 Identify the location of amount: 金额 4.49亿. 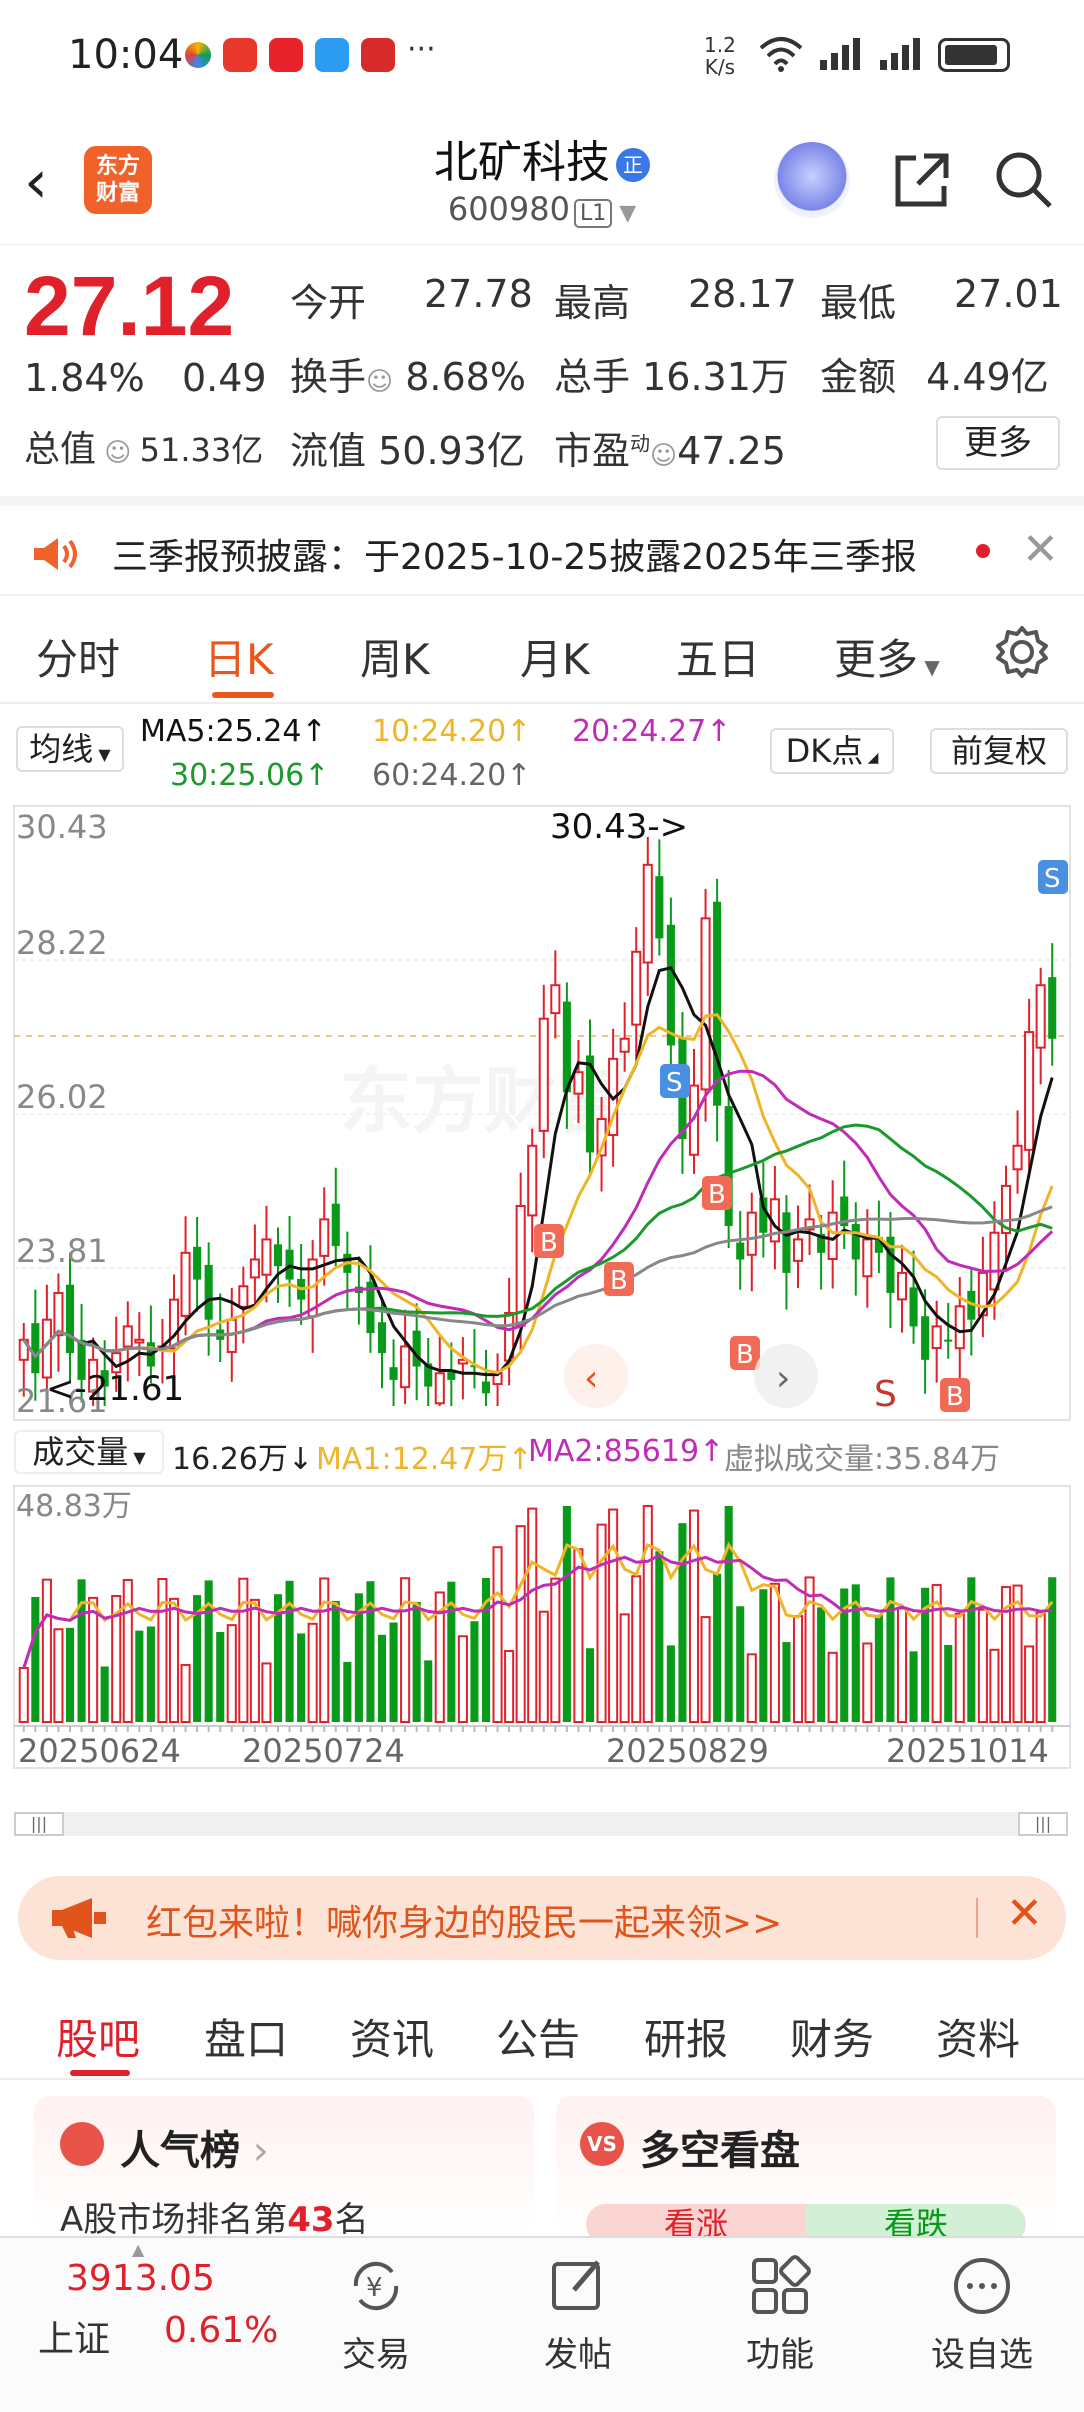
(934, 373).